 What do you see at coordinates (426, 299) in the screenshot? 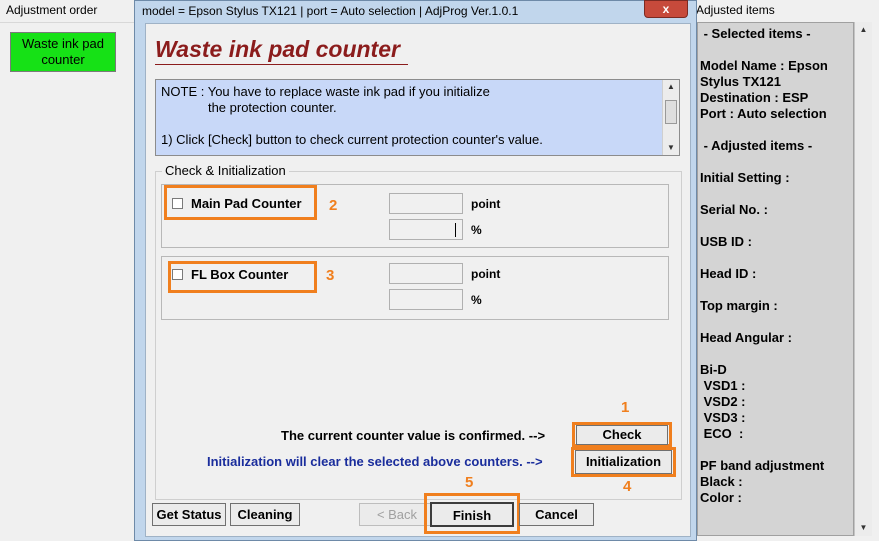
I see `fl-box-percent-field` at bounding box center [426, 299].